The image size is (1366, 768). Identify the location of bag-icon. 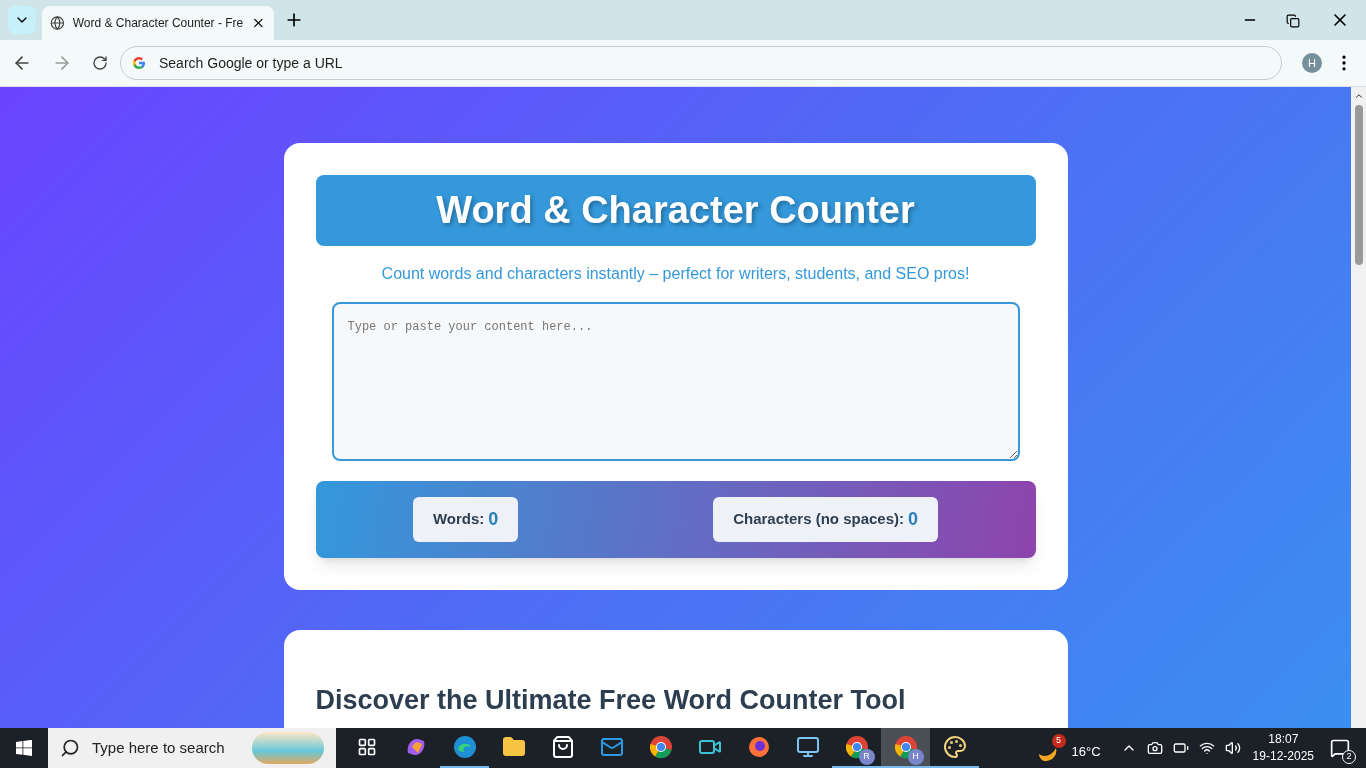
(562, 747).